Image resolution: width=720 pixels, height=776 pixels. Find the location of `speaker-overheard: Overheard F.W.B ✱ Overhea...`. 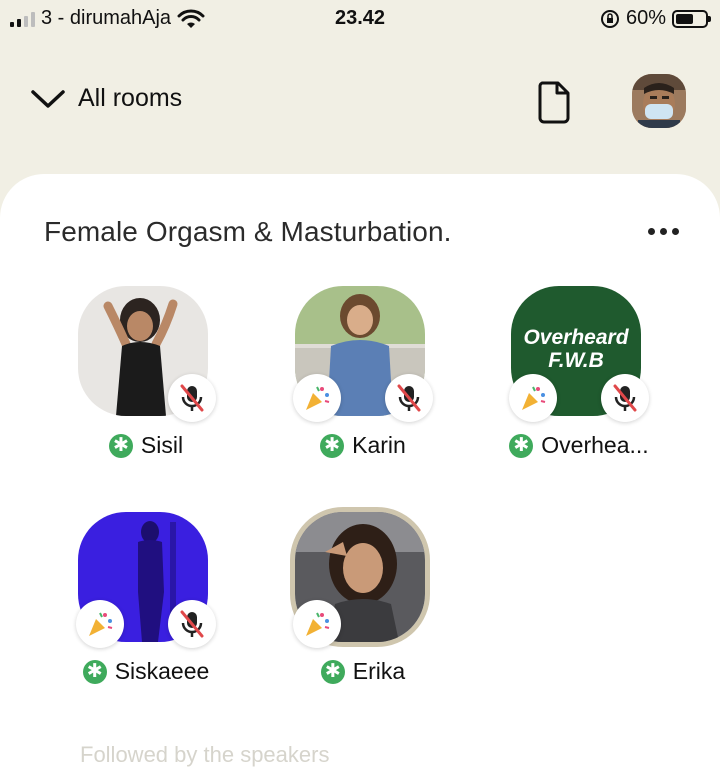

speaker-overheard: Overheard F.W.B ✱ Overhea... is located at coordinates (574, 386).